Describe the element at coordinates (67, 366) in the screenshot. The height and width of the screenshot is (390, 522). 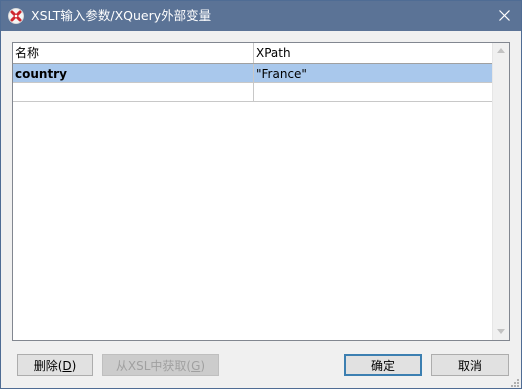
I see `delete-button-accelerator: D` at that location.